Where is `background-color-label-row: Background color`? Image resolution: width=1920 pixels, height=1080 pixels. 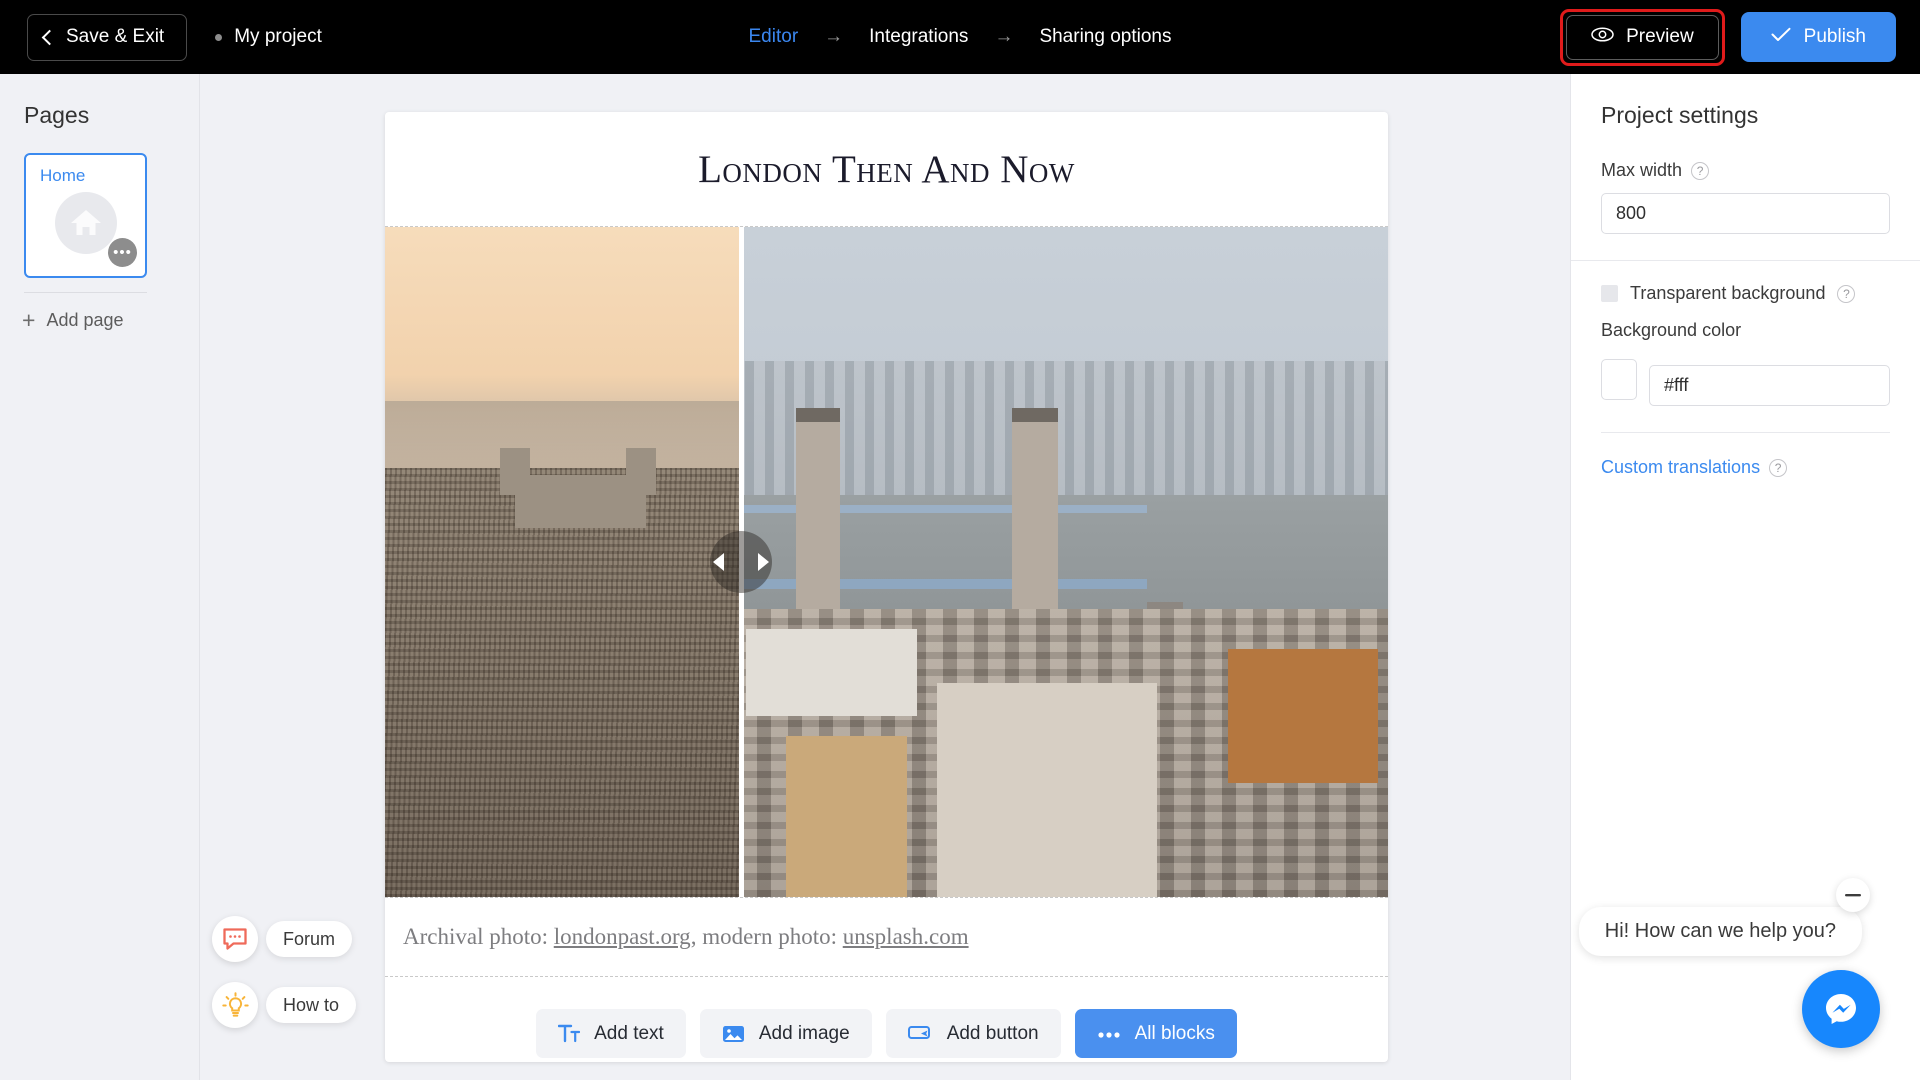
background-color-label-row: Background color is located at coordinates (1745, 330).